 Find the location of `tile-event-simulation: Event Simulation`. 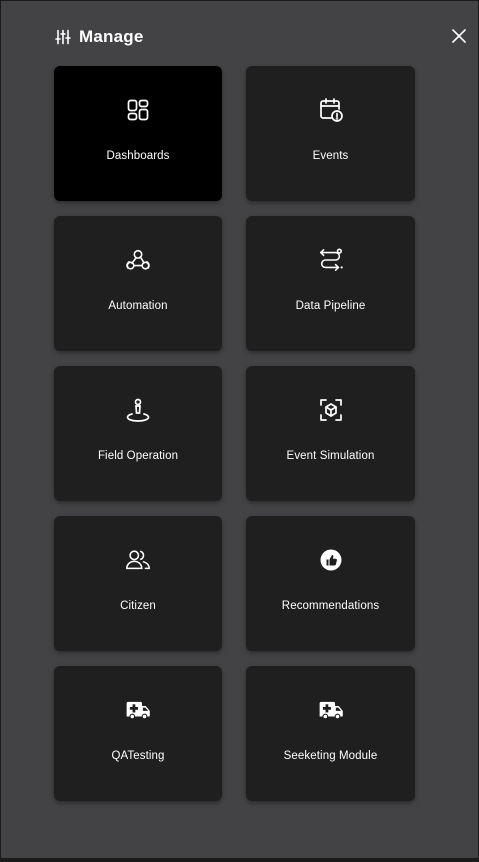

tile-event-simulation: Event Simulation is located at coordinates (330, 433).